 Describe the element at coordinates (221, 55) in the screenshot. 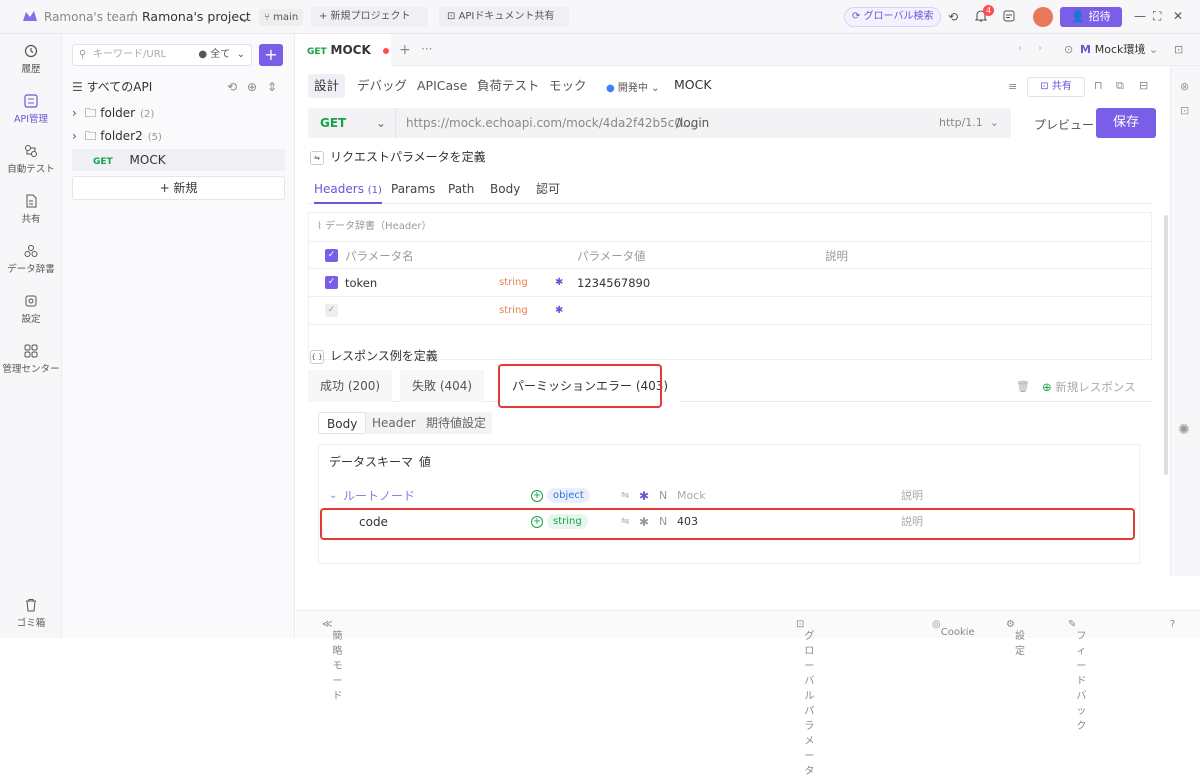

I see `filter-dropdown: ● 全て ⌄` at that location.